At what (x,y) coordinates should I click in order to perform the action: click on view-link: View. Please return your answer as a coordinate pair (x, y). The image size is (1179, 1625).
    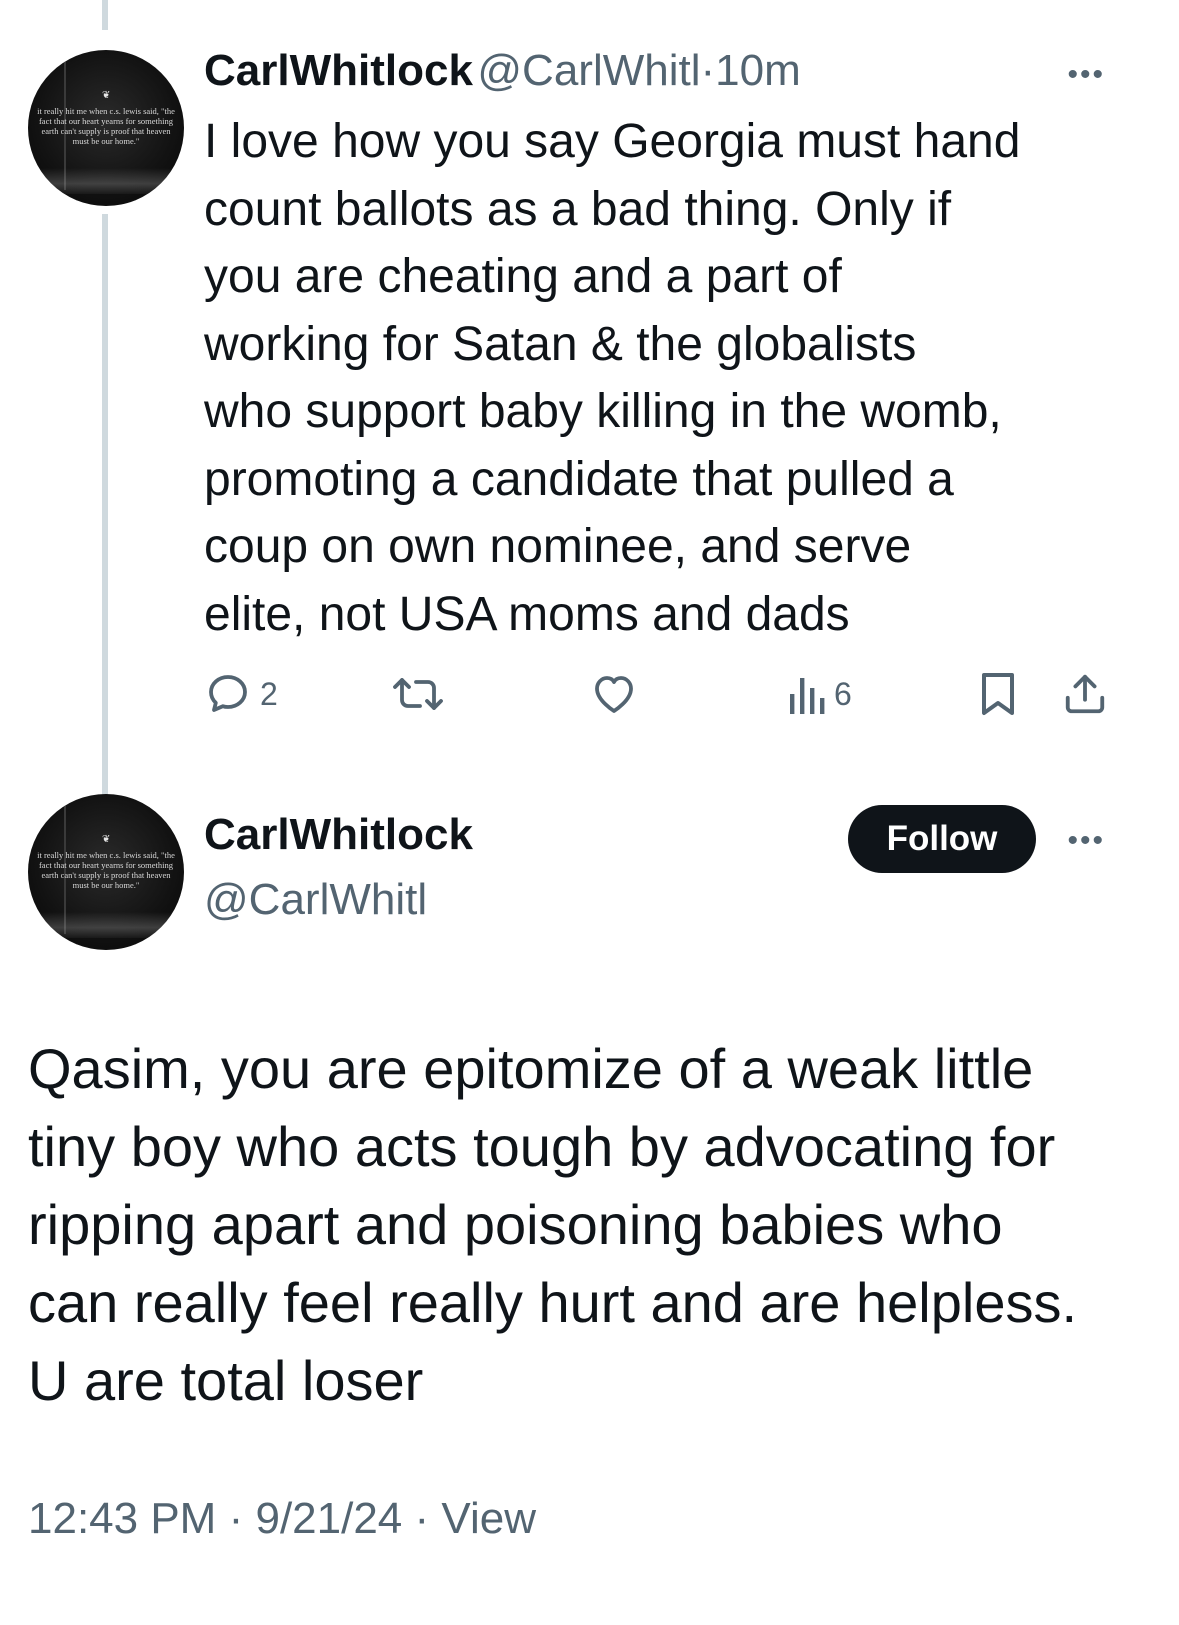
    Looking at the image, I should click on (488, 1518).